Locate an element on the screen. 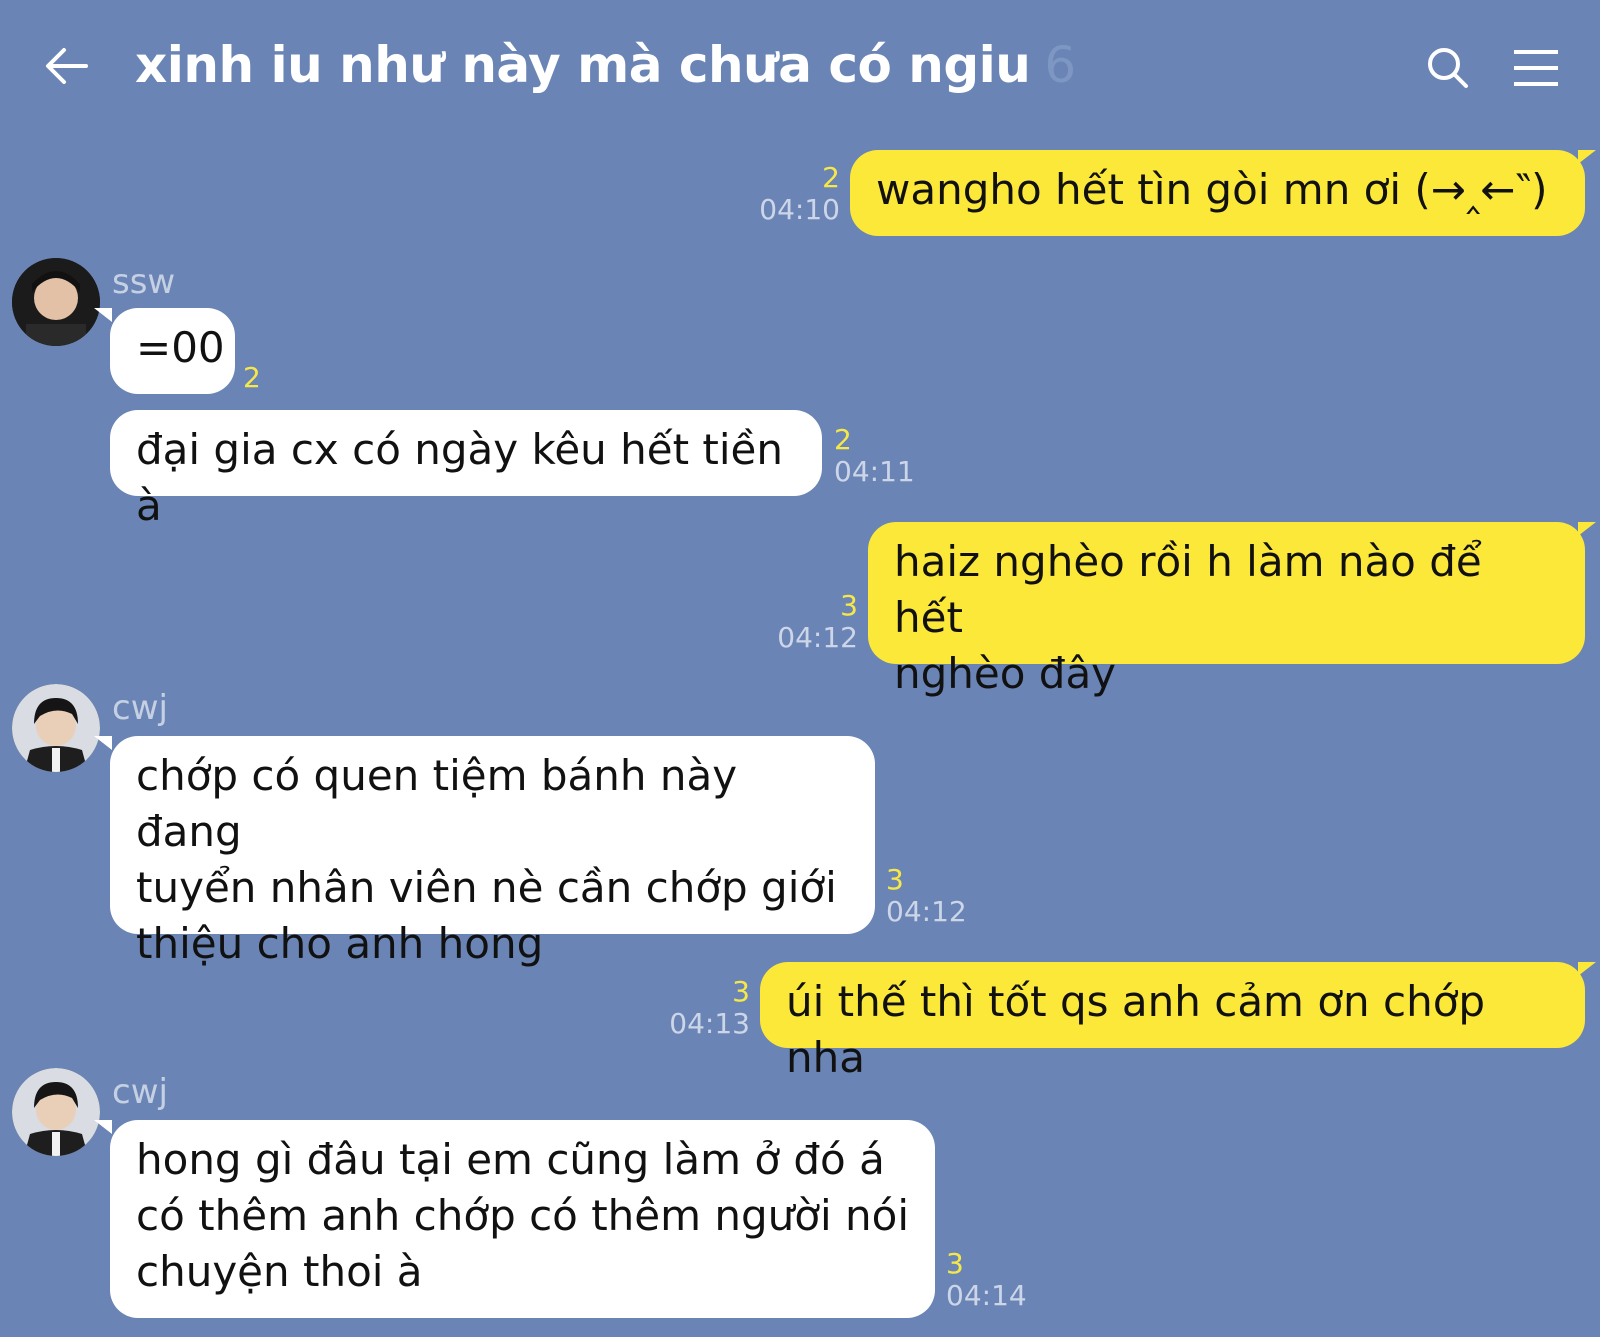 The height and width of the screenshot is (1337, 1600). my-message-bubble: úi thế thì tốt qs anh cảm ơn chớp nha is located at coordinates (1172, 1022).